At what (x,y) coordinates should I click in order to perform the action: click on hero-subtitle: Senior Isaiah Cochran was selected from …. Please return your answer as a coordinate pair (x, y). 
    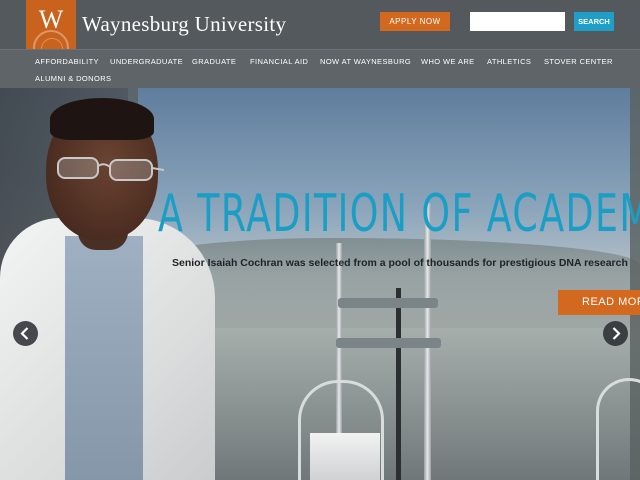
    Looking at the image, I should click on (400, 263).